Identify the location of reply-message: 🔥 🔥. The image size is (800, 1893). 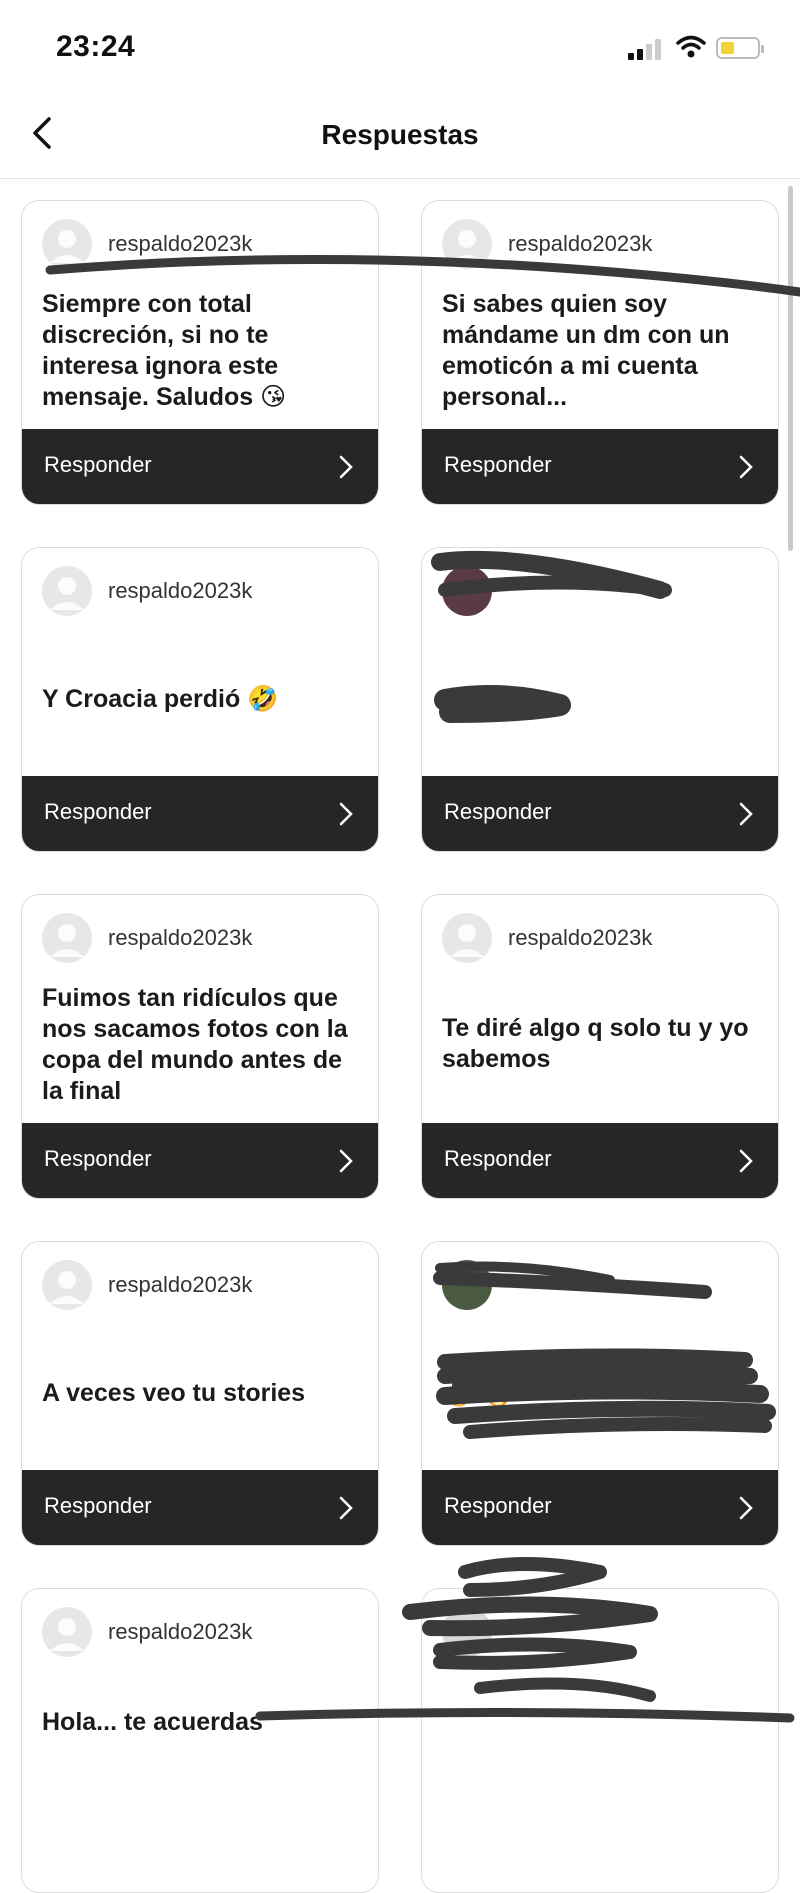
(478, 1392).